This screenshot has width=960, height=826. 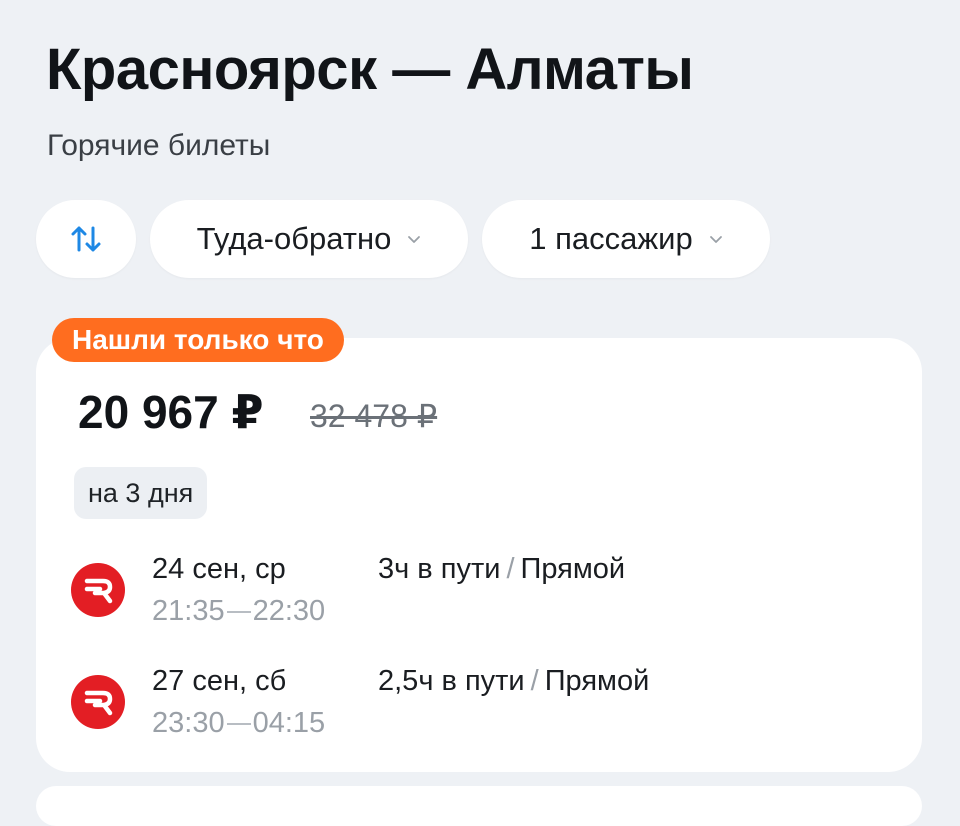 I want to click on arrival-time: 04:15, so click(x=289, y=723).